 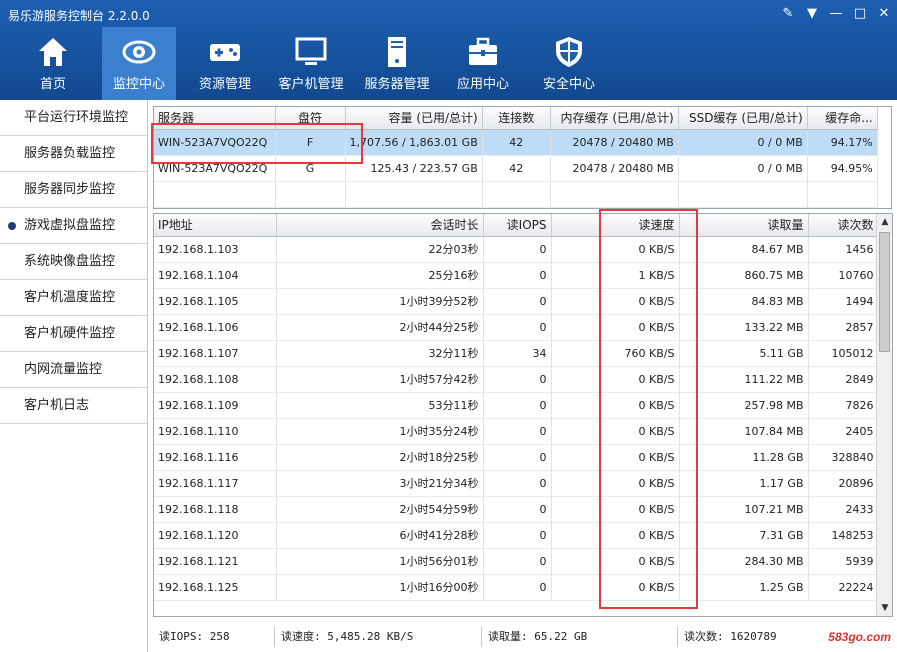 I want to click on table-cell: 107.21 MB, so click(x=744, y=509).